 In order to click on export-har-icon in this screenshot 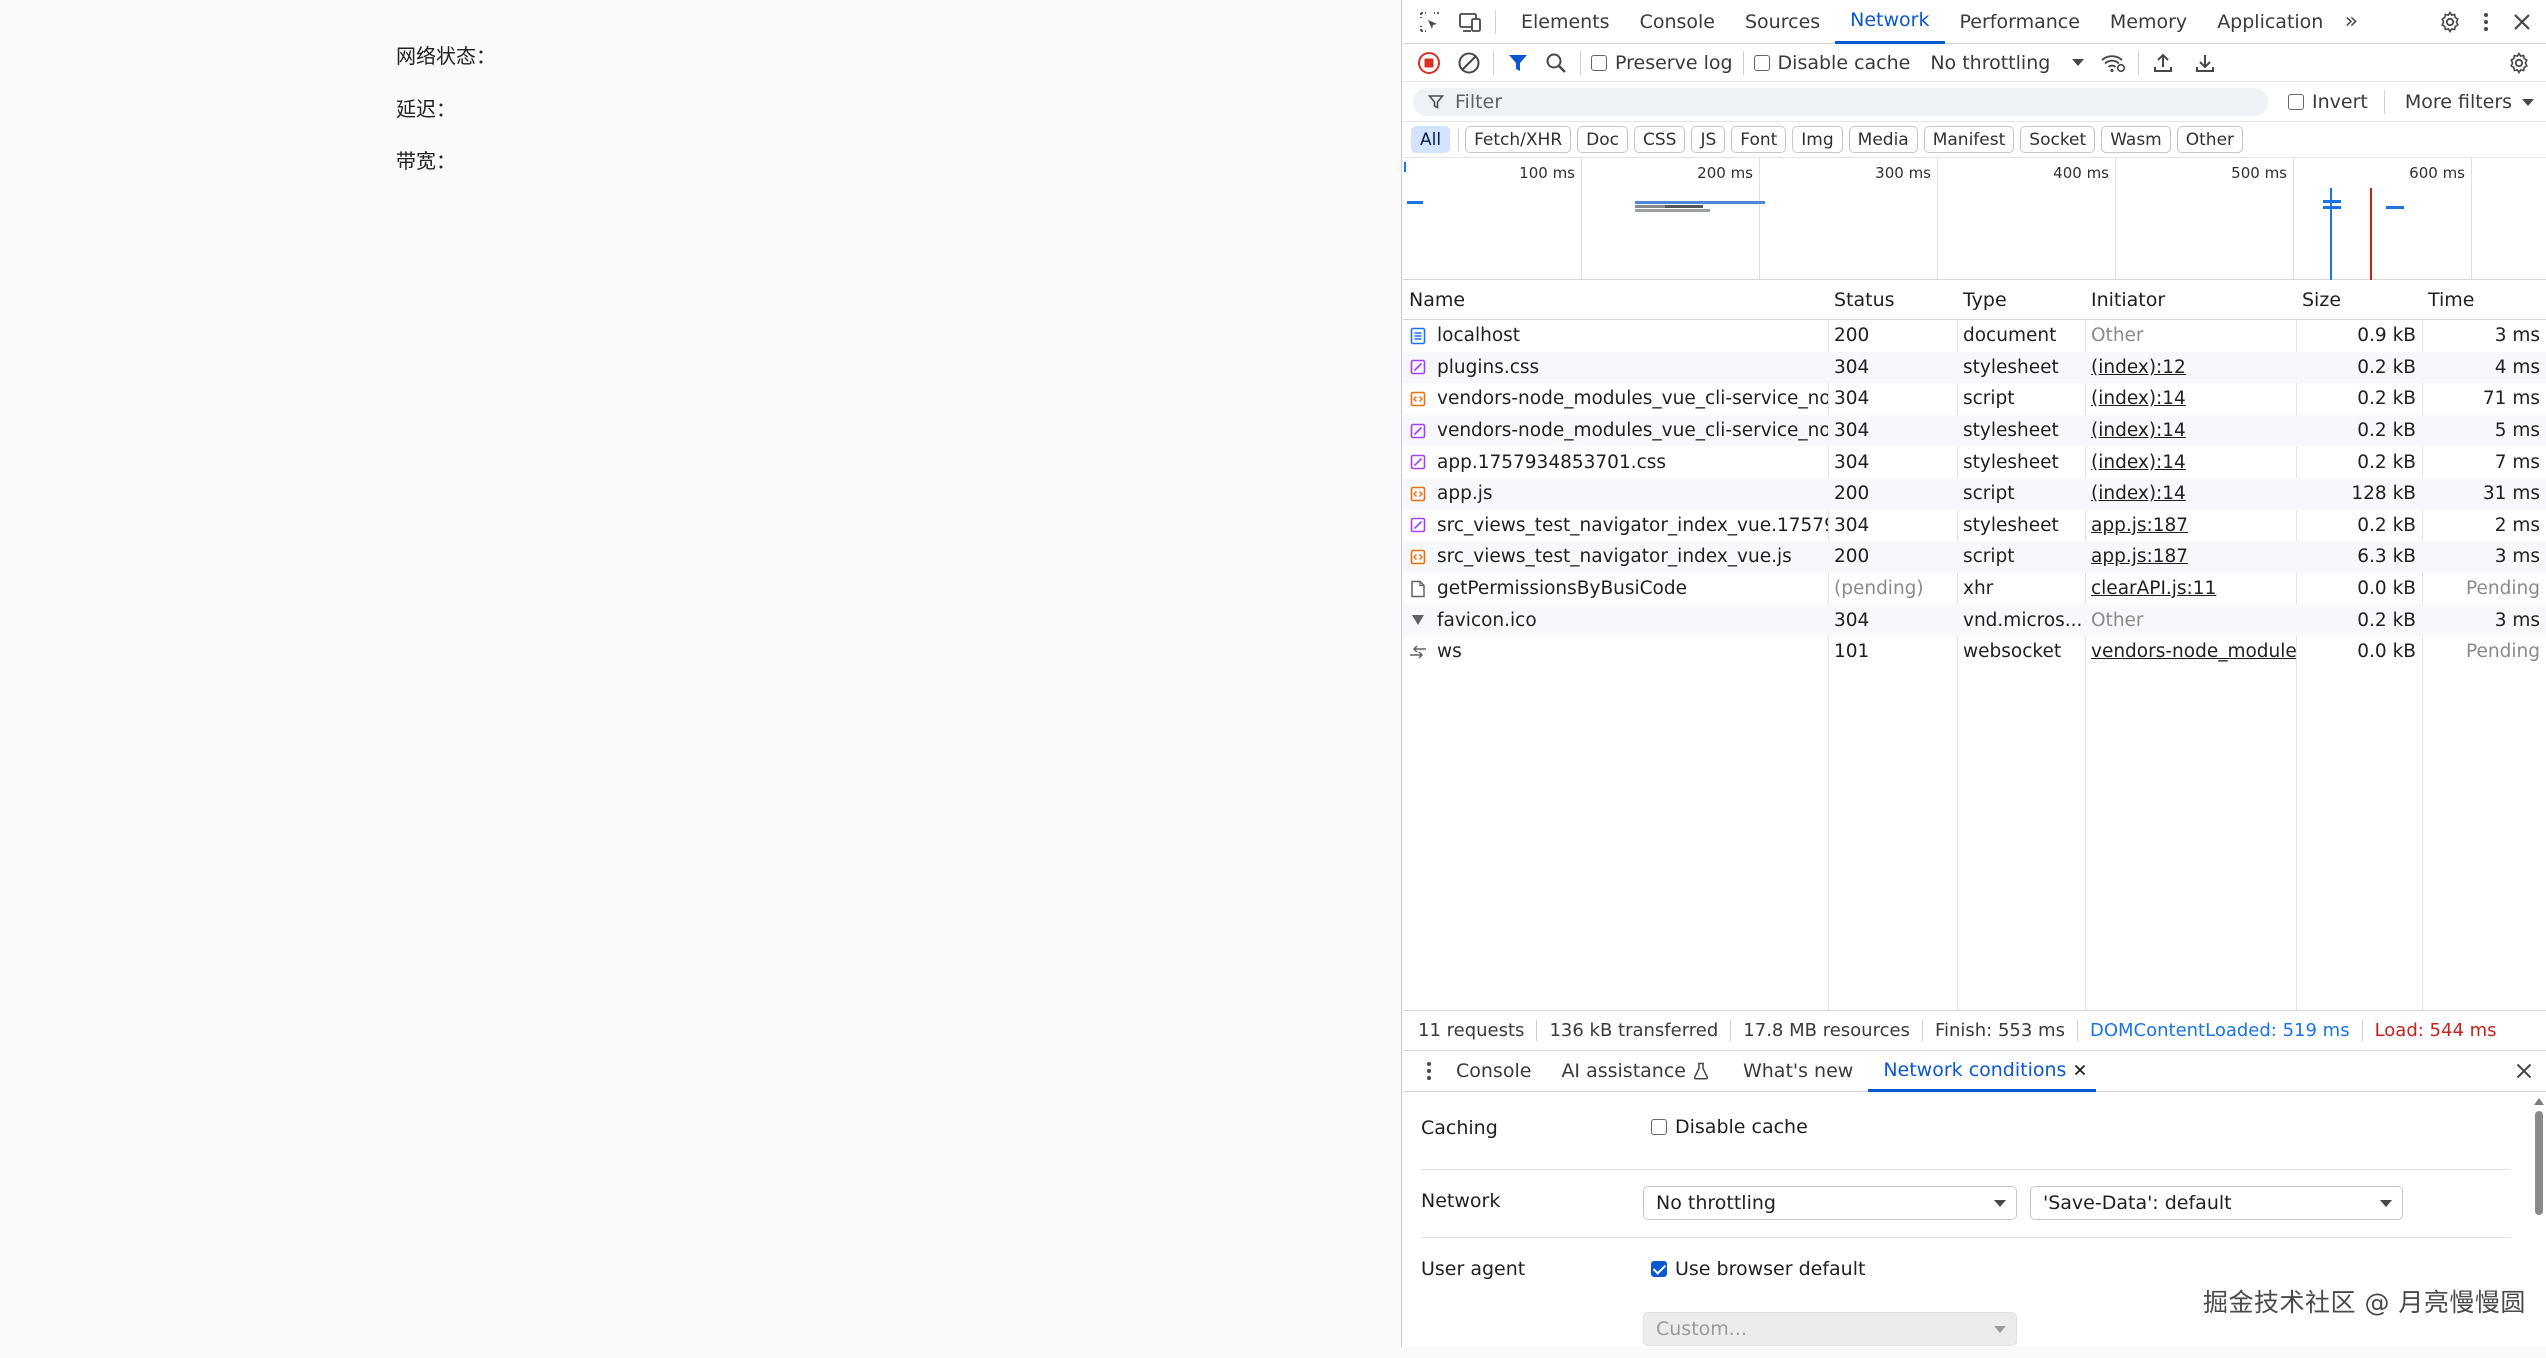, I will do `click(2205, 63)`.